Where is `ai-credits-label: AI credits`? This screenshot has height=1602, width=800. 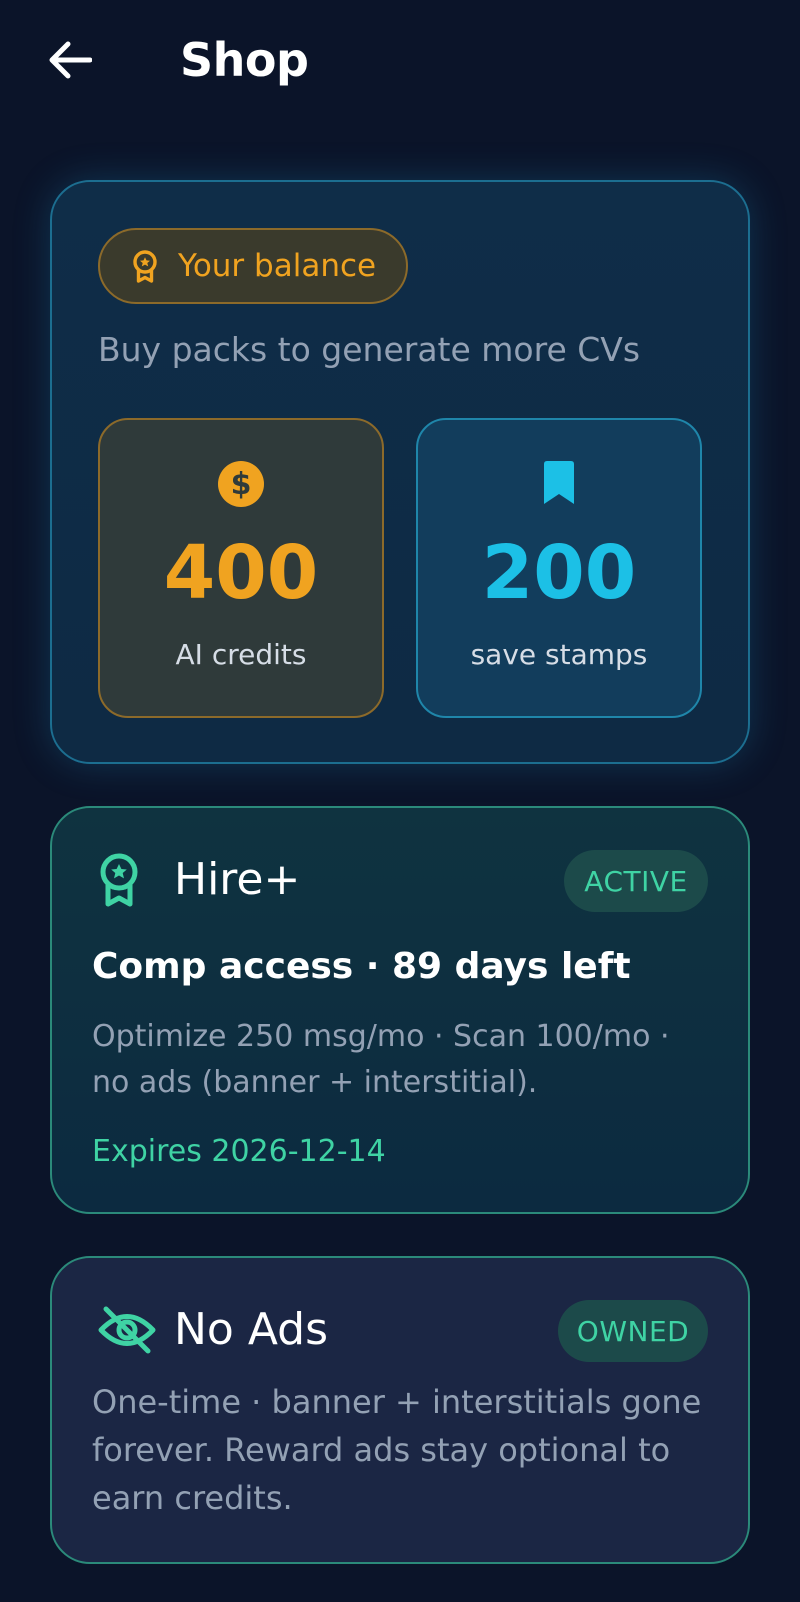 ai-credits-label: AI credits is located at coordinates (241, 654).